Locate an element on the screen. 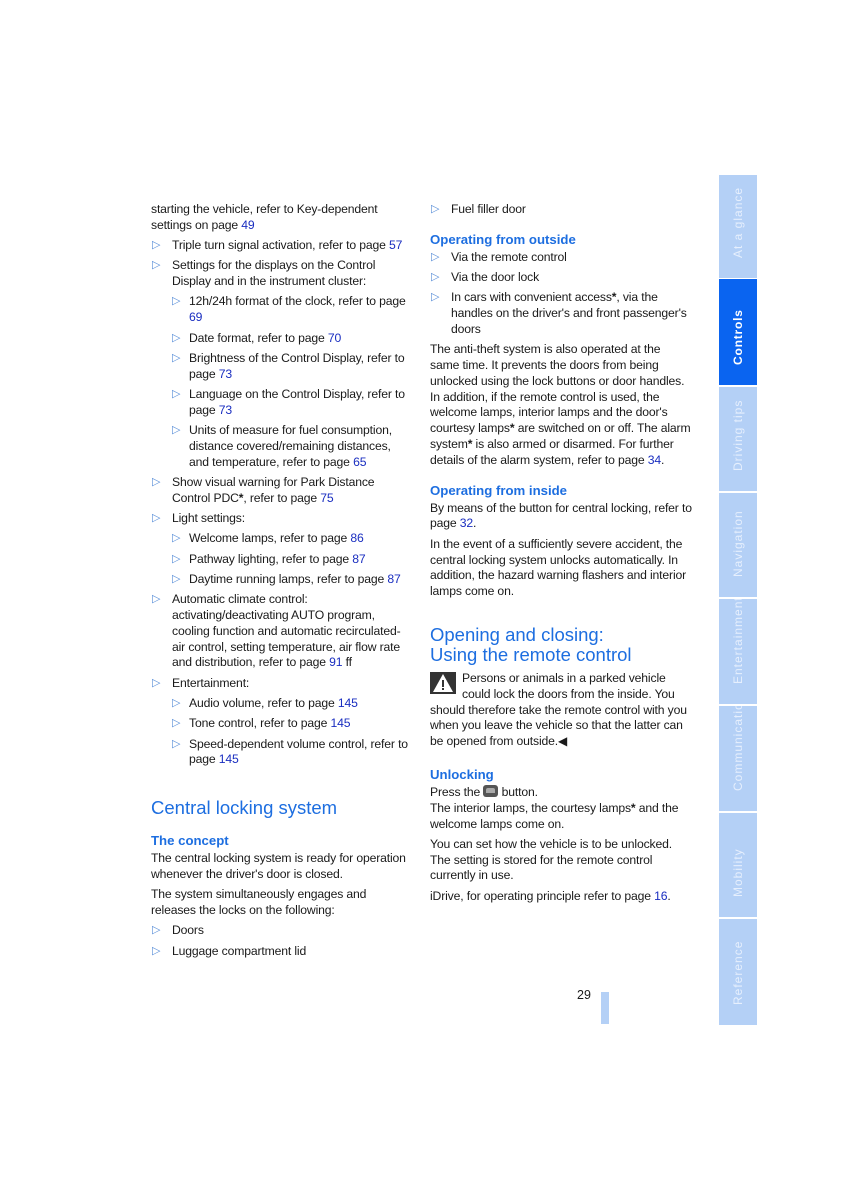 This screenshot has height=1200, width=848. sub-list-item: ▷ Pathway lighting, refer to page 87 is located at coordinates (269, 558).